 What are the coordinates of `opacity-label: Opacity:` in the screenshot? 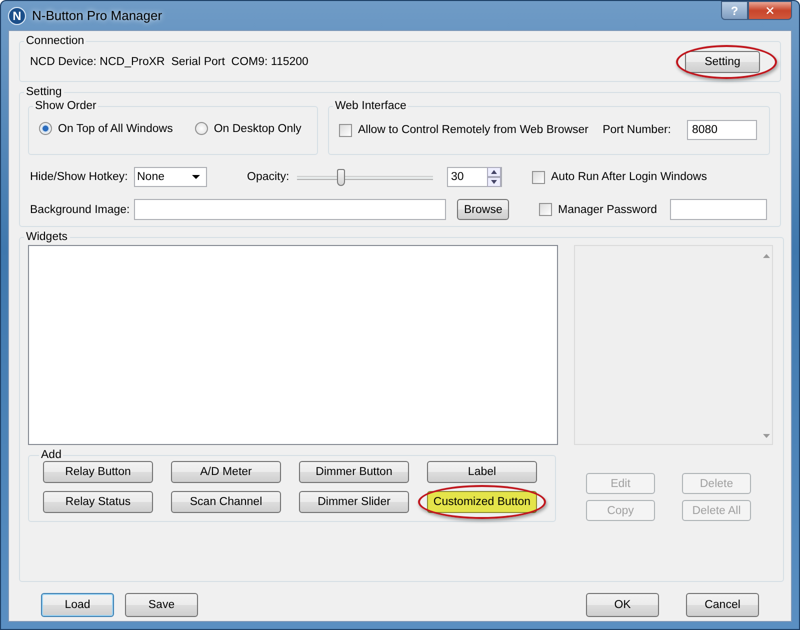 It's located at (268, 177).